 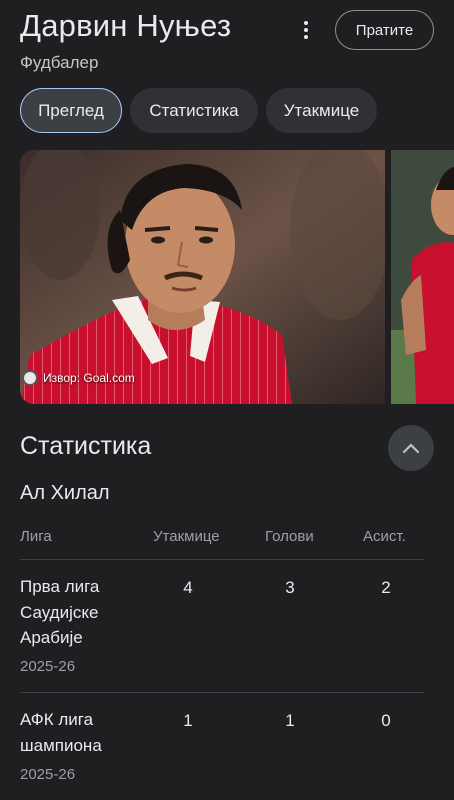 What do you see at coordinates (61, 732) in the screenshot?
I see `league-name: АФК лига шампиона` at bounding box center [61, 732].